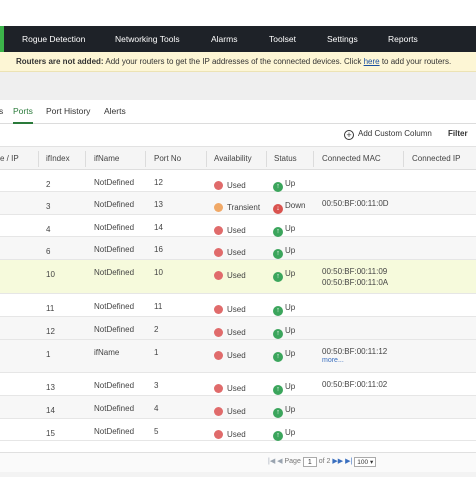 The width and height of the screenshot is (476, 477). Describe the element at coordinates (68, 115) in the screenshot. I see `tab-port-history: Port History` at that location.